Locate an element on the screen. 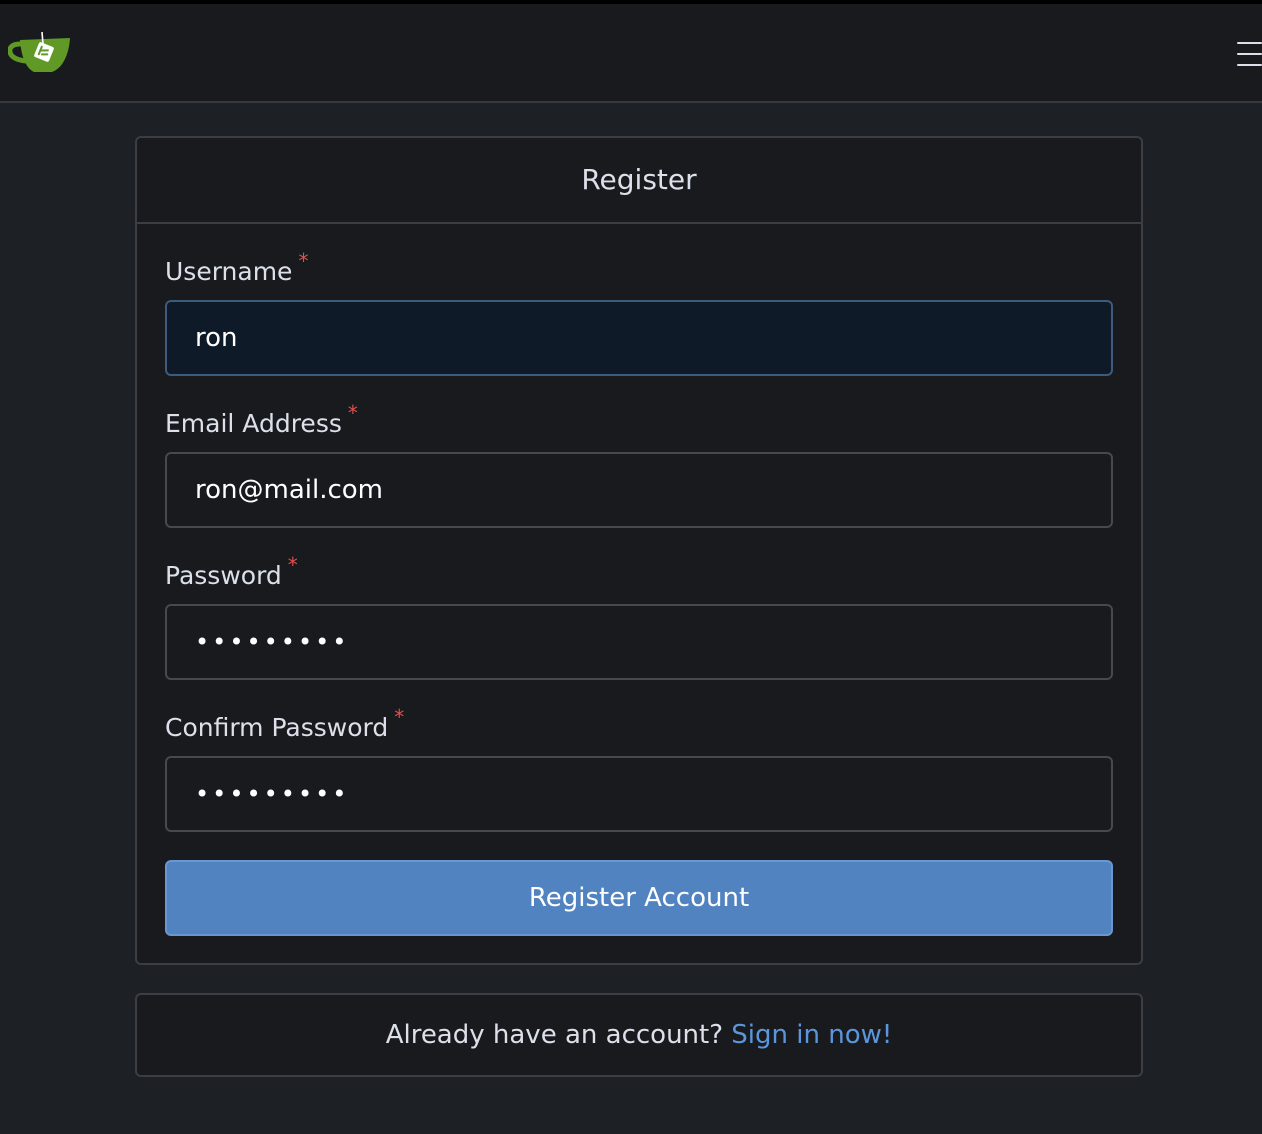  signin-card: Already have an account? Sign in now! is located at coordinates (639, 1035).